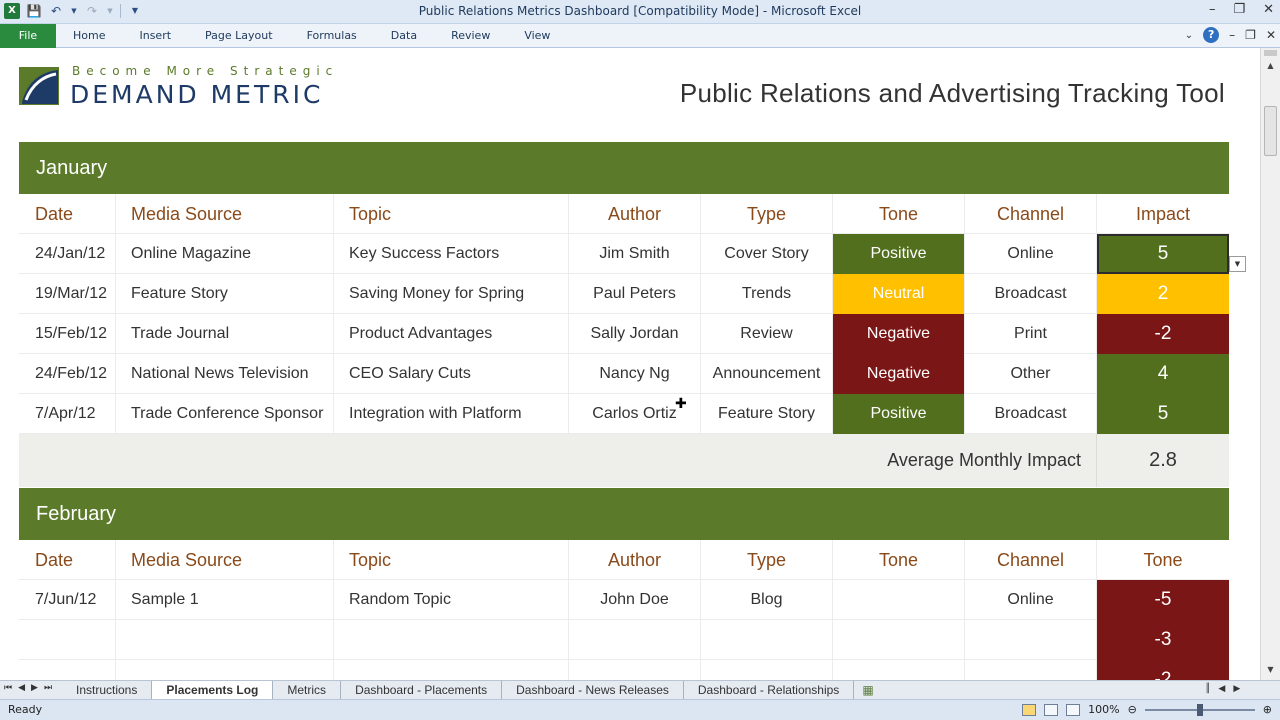 The height and width of the screenshot is (720, 1280). I want to click on first-sheet-icon: ⏮, so click(8, 688).